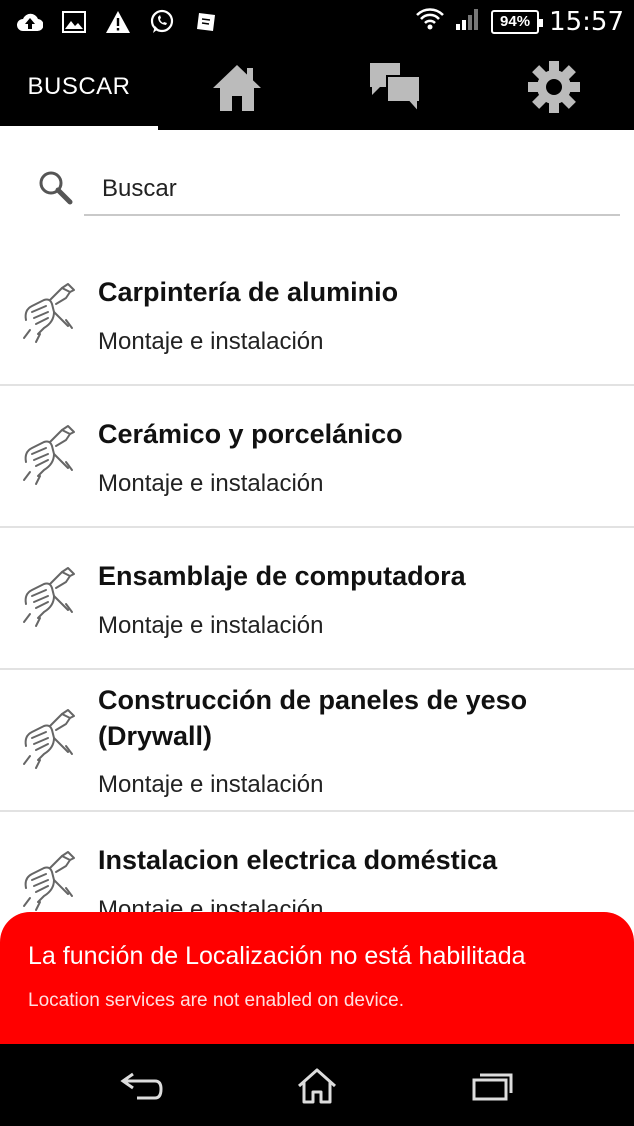 This screenshot has height=1126, width=634. I want to click on tab-home, so click(237, 87).